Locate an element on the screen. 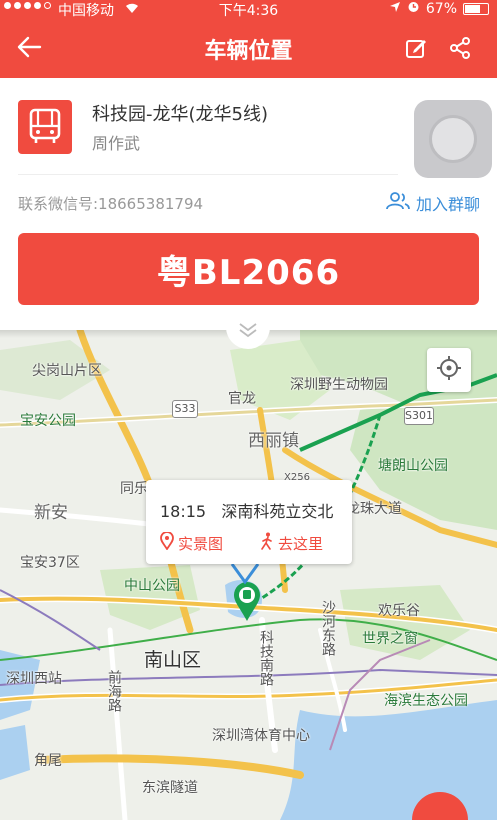  map-label: 海滨生态公园 is located at coordinates (426, 701).